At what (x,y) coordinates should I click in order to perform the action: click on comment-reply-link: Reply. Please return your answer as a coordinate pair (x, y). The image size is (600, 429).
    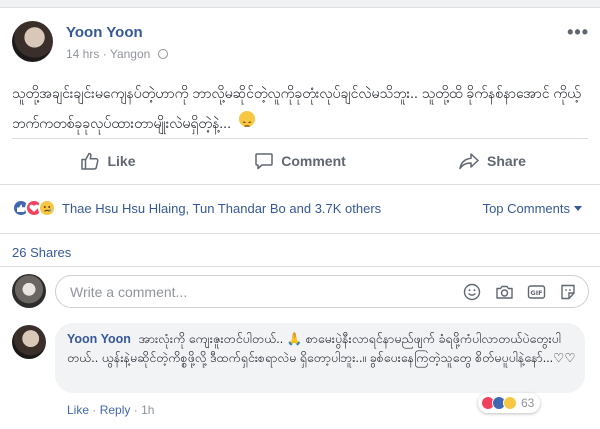
    Looking at the image, I should click on (115, 410).